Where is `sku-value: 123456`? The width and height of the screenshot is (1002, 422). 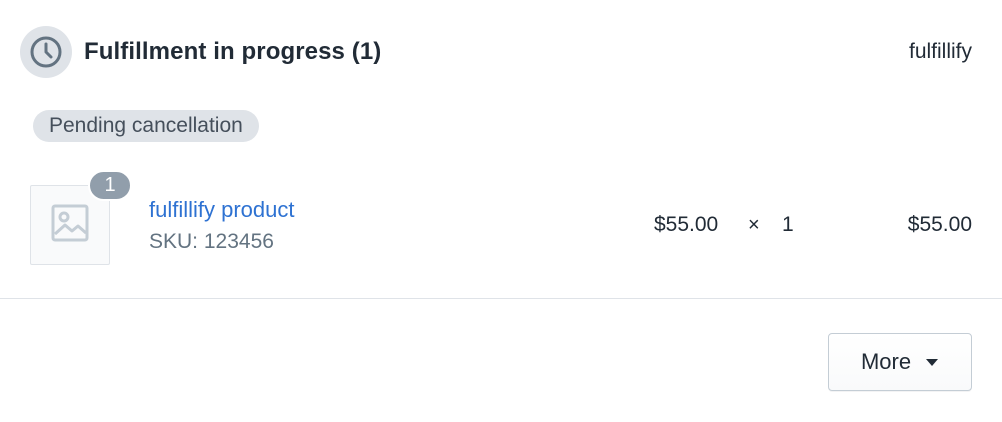
sku-value: 123456 is located at coordinates (238, 241).